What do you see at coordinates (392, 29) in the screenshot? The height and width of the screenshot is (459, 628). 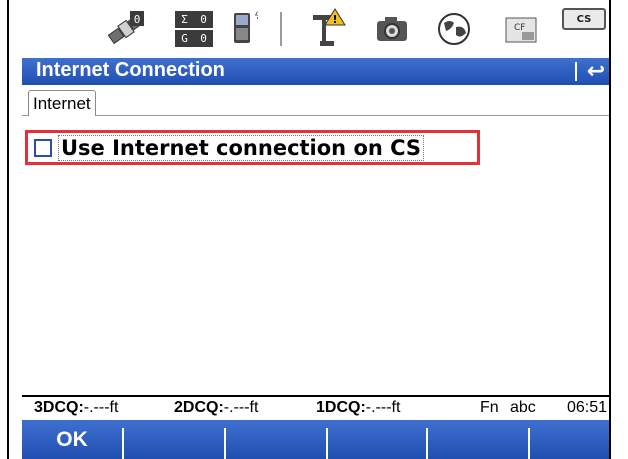 I see `camera-icon` at bounding box center [392, 29].